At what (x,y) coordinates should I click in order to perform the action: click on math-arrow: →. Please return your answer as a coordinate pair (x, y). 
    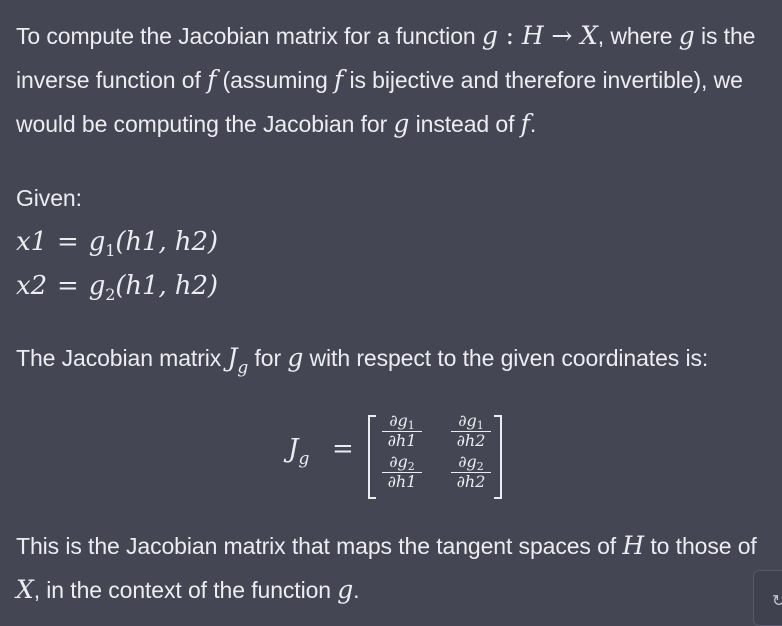
    Looking at the image, I should click on (562, 35).